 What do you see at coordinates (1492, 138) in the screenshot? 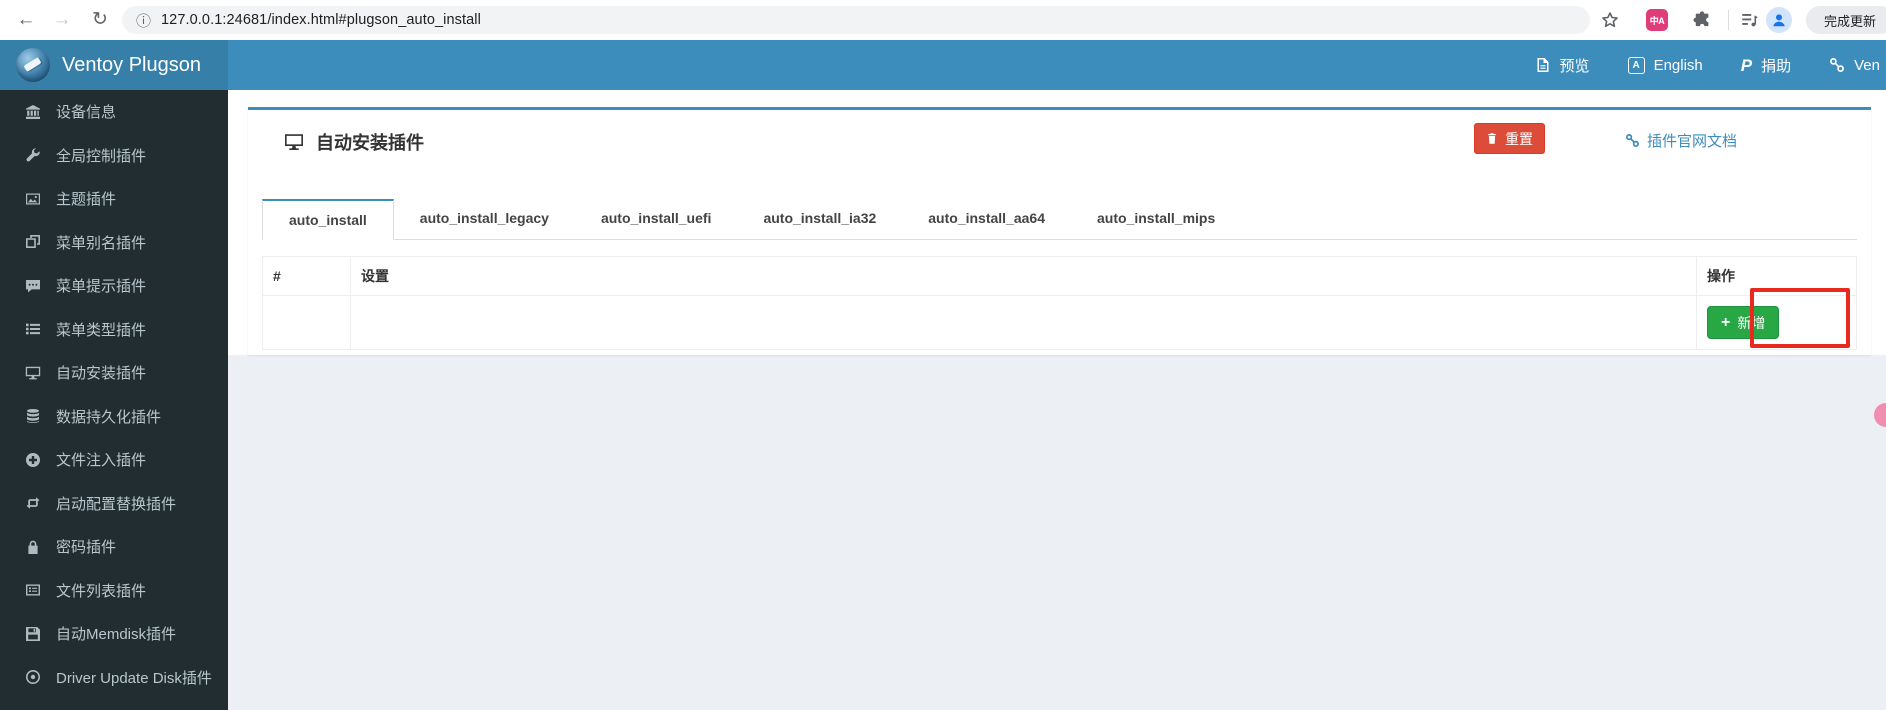
I see `trash-icon` at bounding box center [1492, 138].